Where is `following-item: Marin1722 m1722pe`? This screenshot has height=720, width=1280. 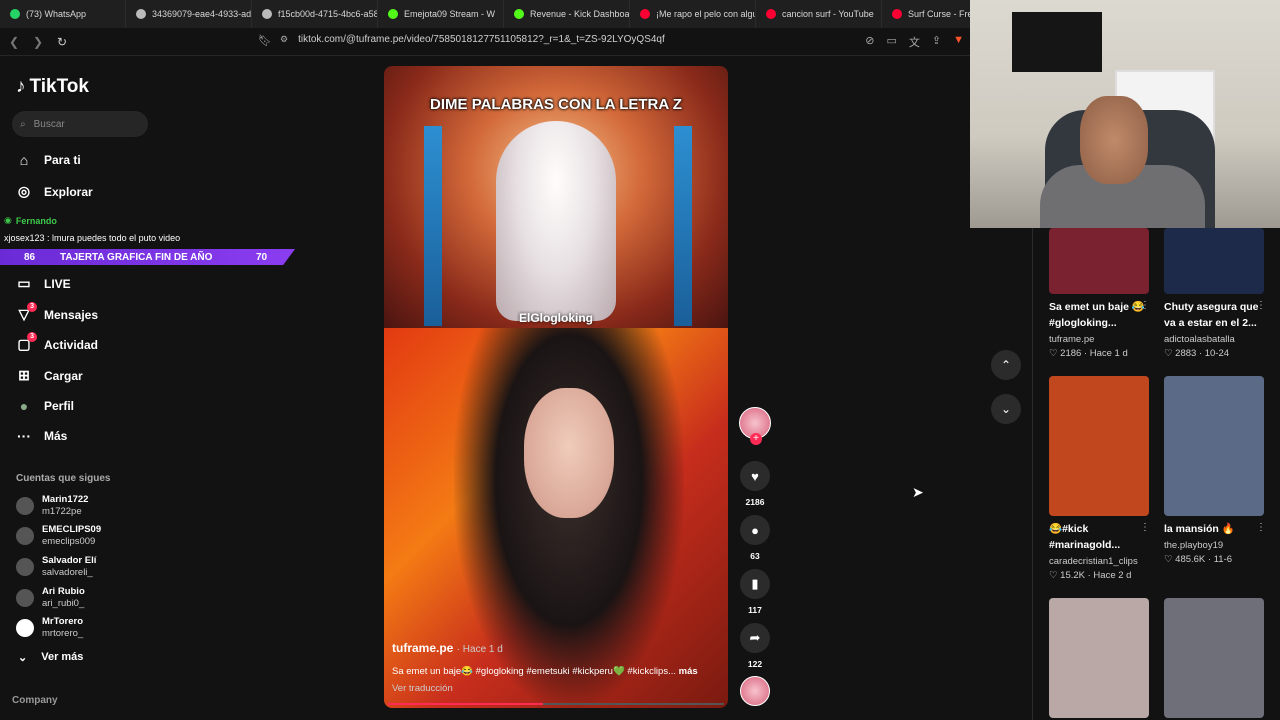 following-item: Marin1722 m1722pe is located at coordinates (52, 505).